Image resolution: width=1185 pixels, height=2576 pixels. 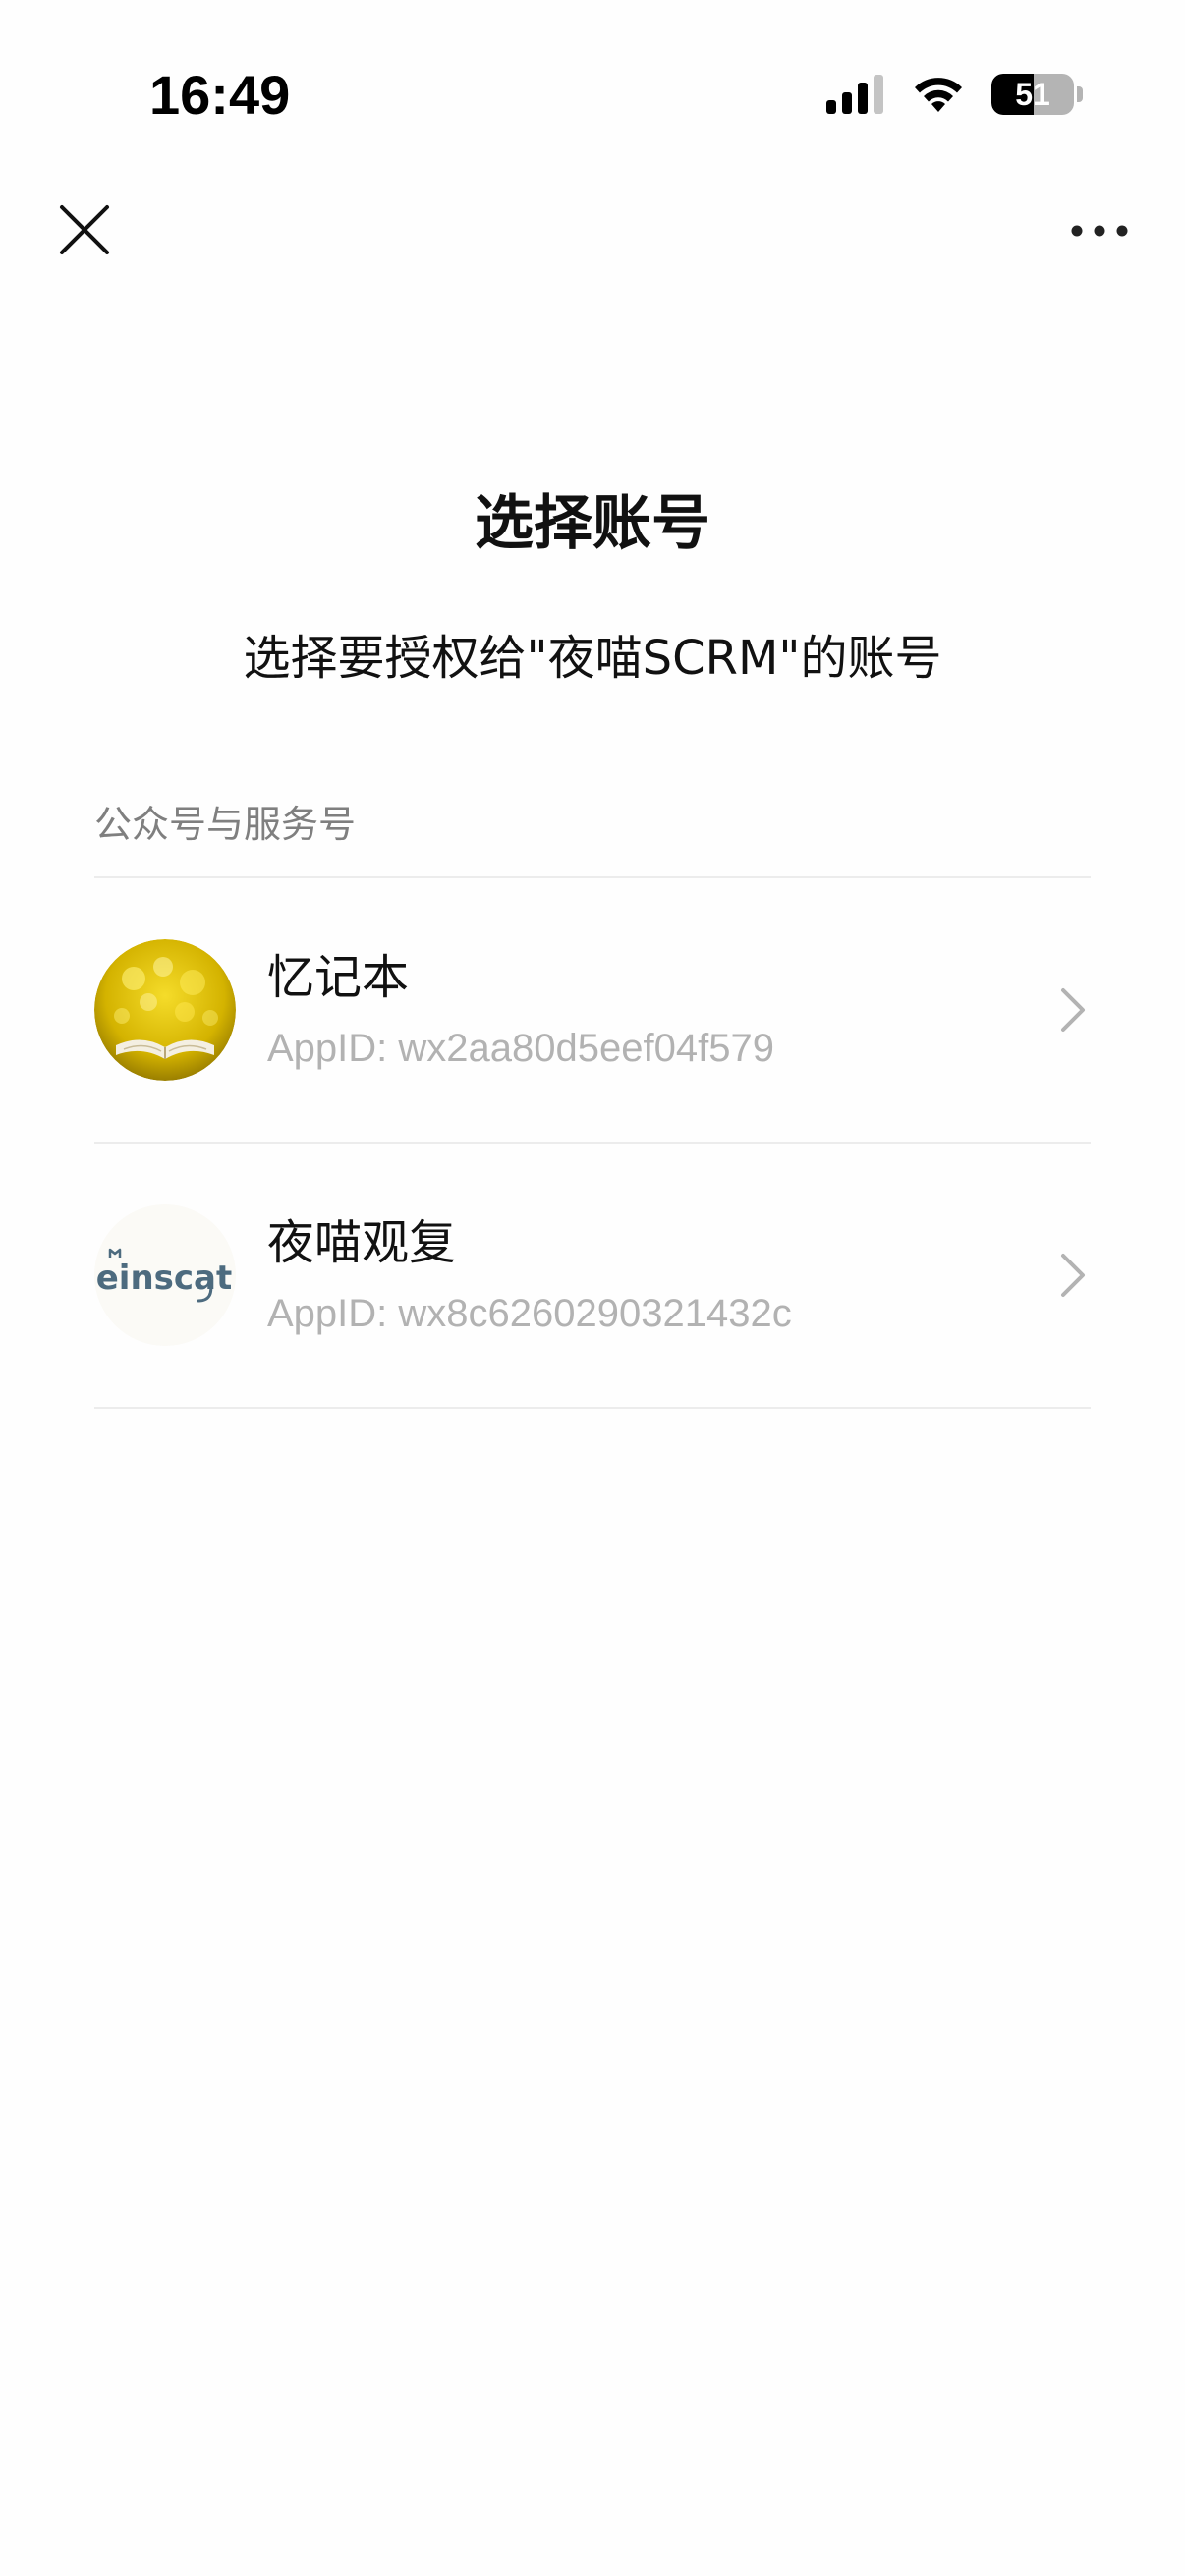 I want to click on status-bar: 16:49 51, so click(x=592, y=93).